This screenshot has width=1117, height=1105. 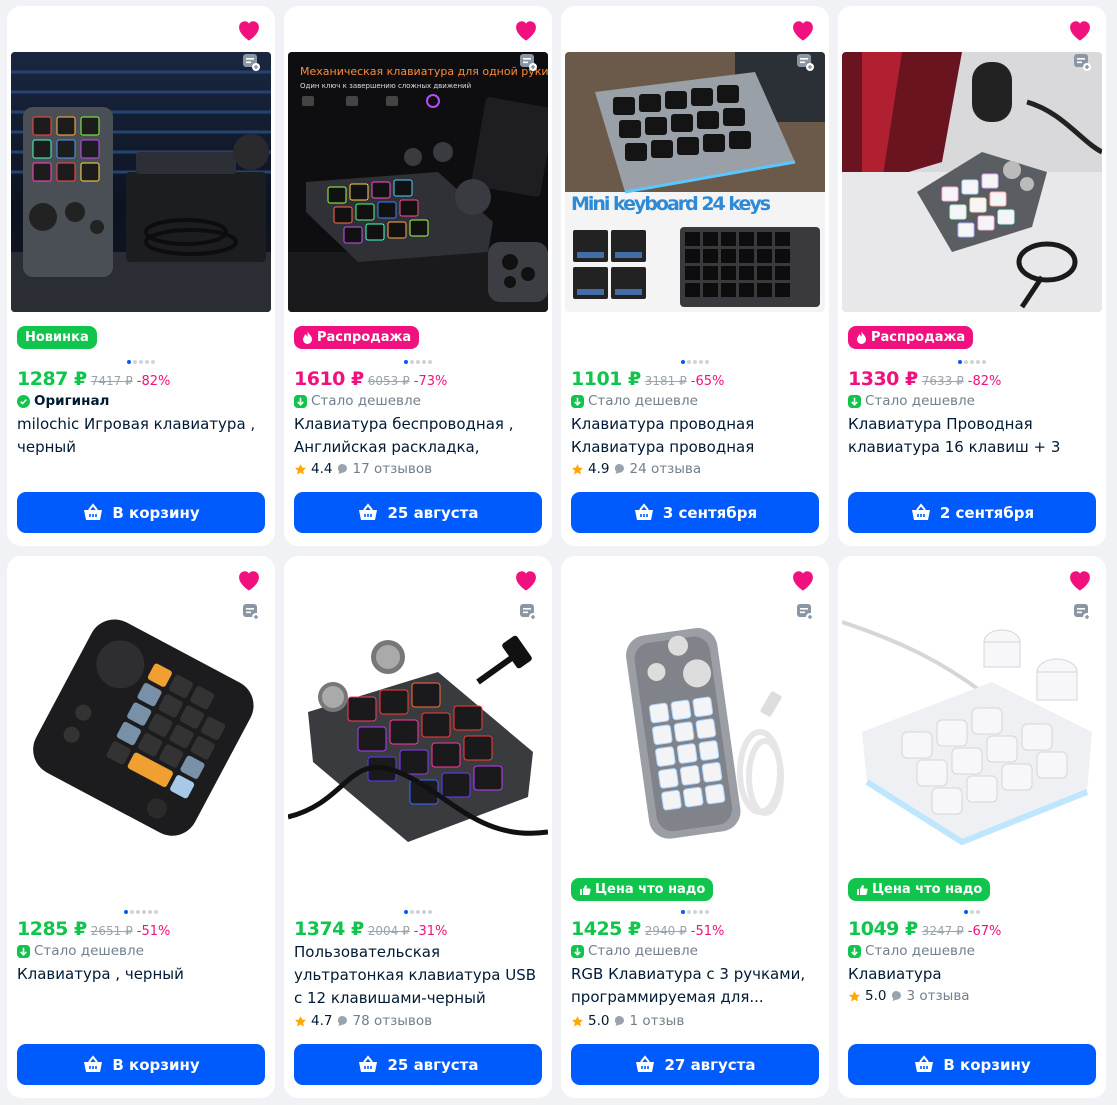 I want to click on product-image: Mini keyboard 24 keys, so click(x=695, y=182).